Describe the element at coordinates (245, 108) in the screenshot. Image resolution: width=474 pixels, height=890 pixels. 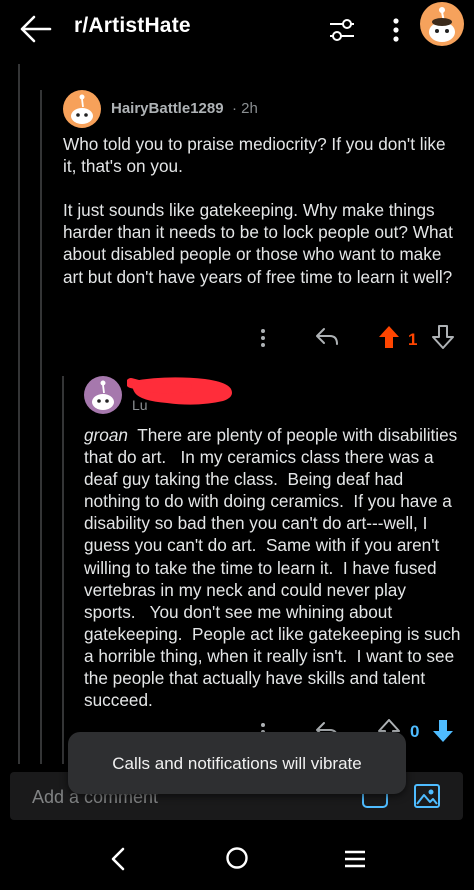
I see `comment-timestamp: · 2h` at that location.